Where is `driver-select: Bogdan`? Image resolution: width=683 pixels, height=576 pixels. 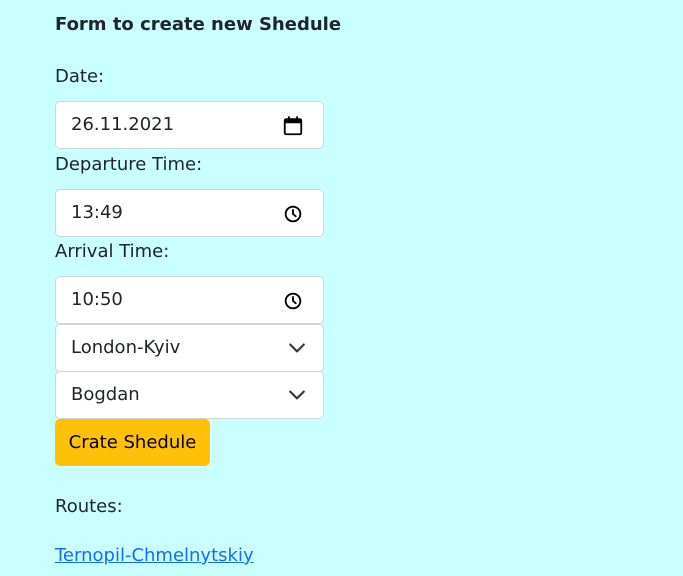 driver-select: Bogdan is located at coordinates (189, 395).